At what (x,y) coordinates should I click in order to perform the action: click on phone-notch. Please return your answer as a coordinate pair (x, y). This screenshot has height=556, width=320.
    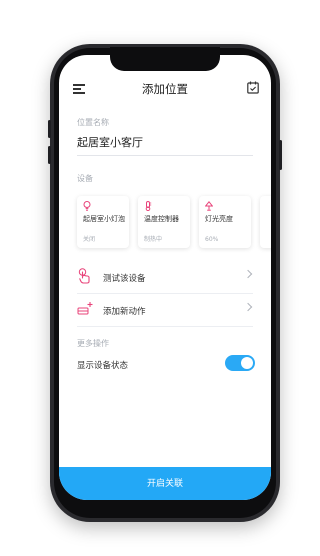
    Looking at the image, I should click on (165, 59).